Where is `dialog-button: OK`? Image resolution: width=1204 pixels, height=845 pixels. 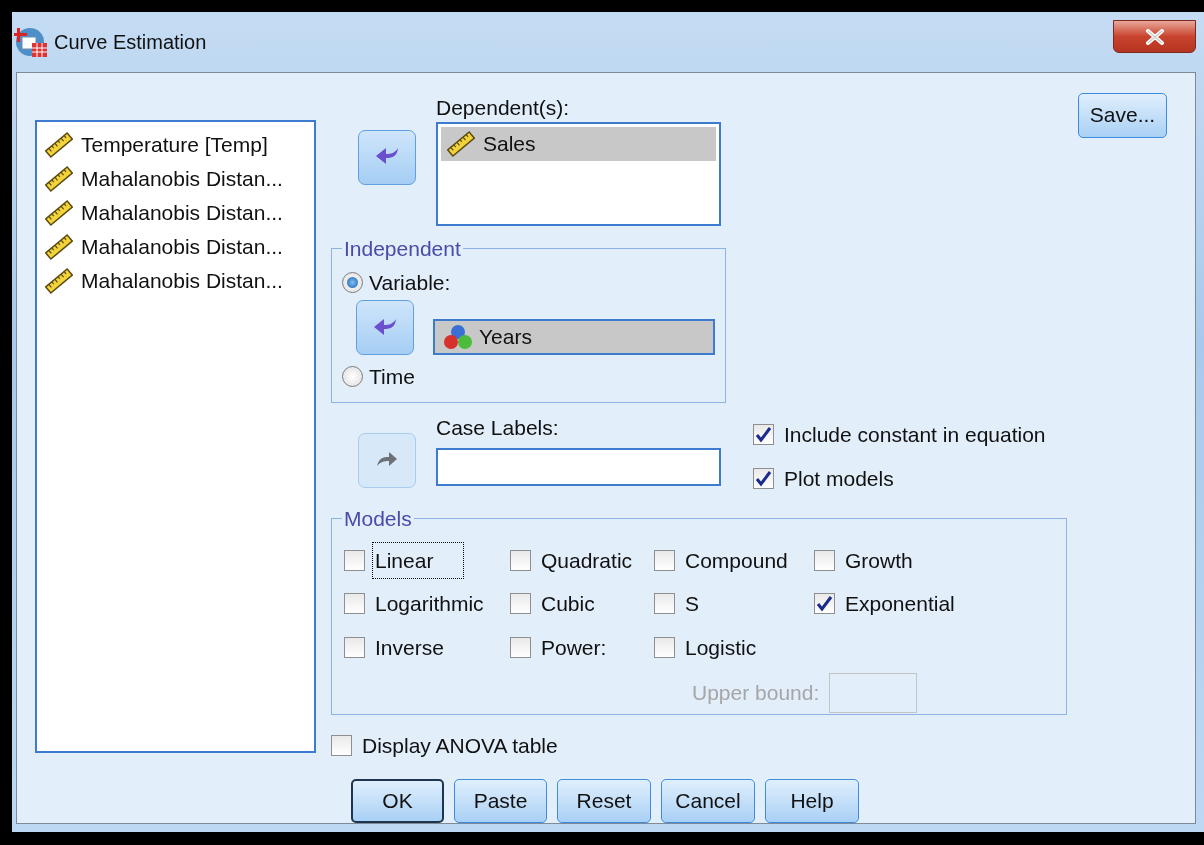 dialog-button: OK is located at coordinates (397, 801).